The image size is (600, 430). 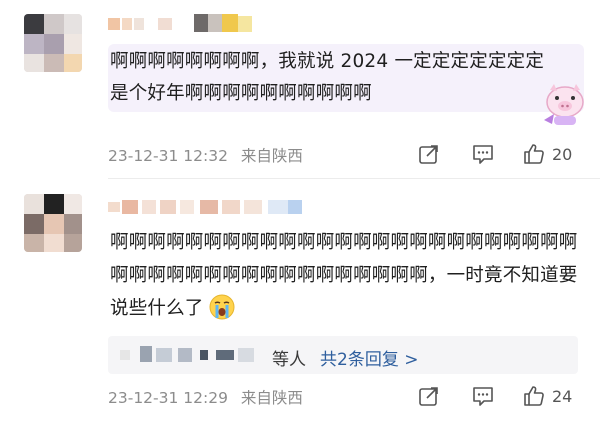 I want to click on comment-date: 23-12-31 12:29, so click(x=168, y=398).